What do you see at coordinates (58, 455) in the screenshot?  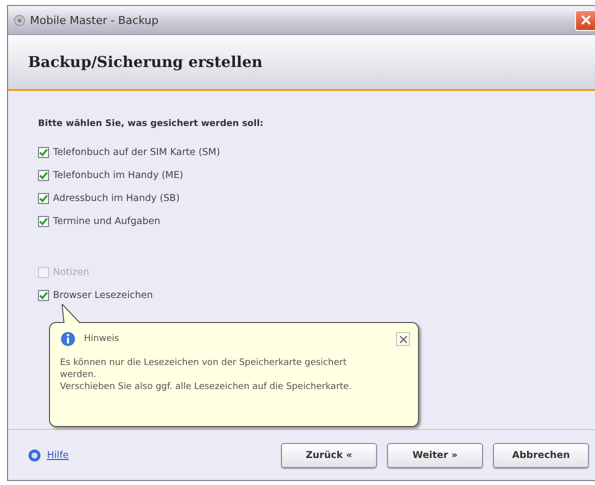 I see `help-link: Hilfe` at bounding box center [58, 455].